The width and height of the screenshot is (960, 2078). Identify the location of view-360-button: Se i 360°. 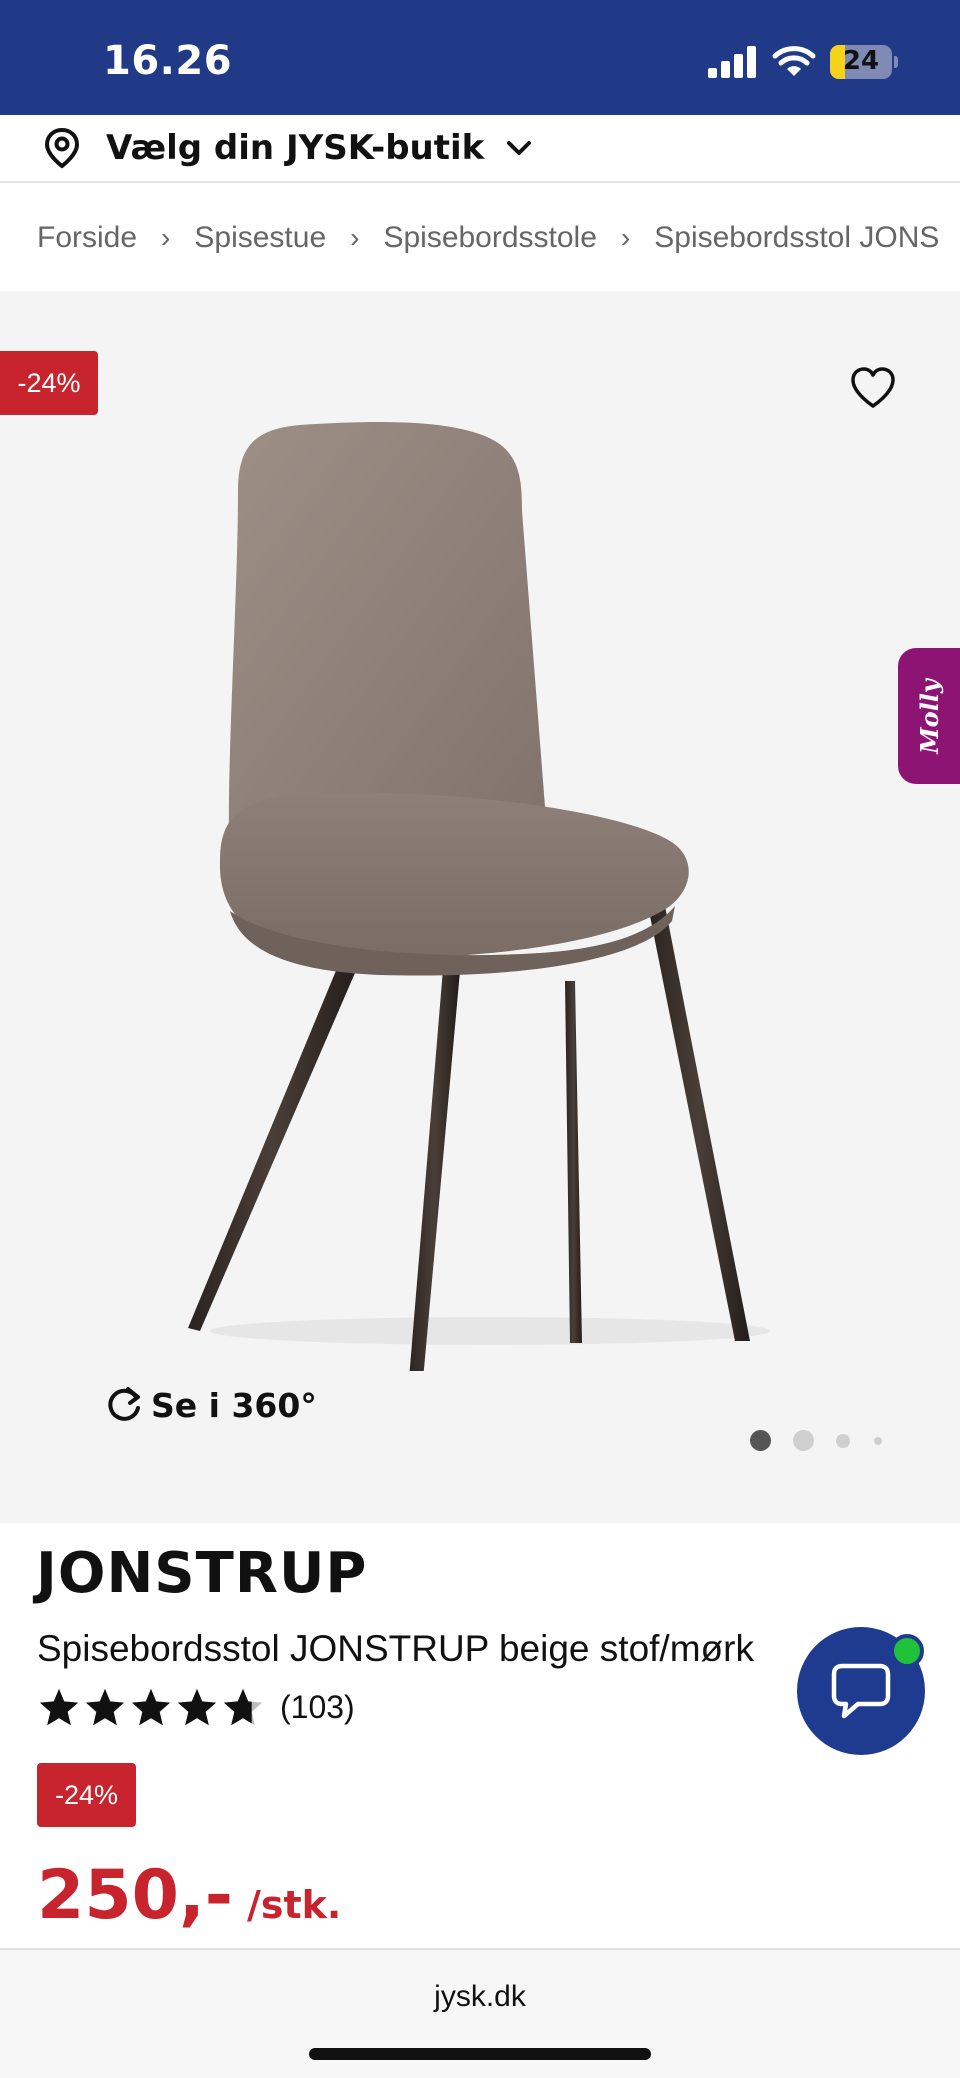
(210, 1405).